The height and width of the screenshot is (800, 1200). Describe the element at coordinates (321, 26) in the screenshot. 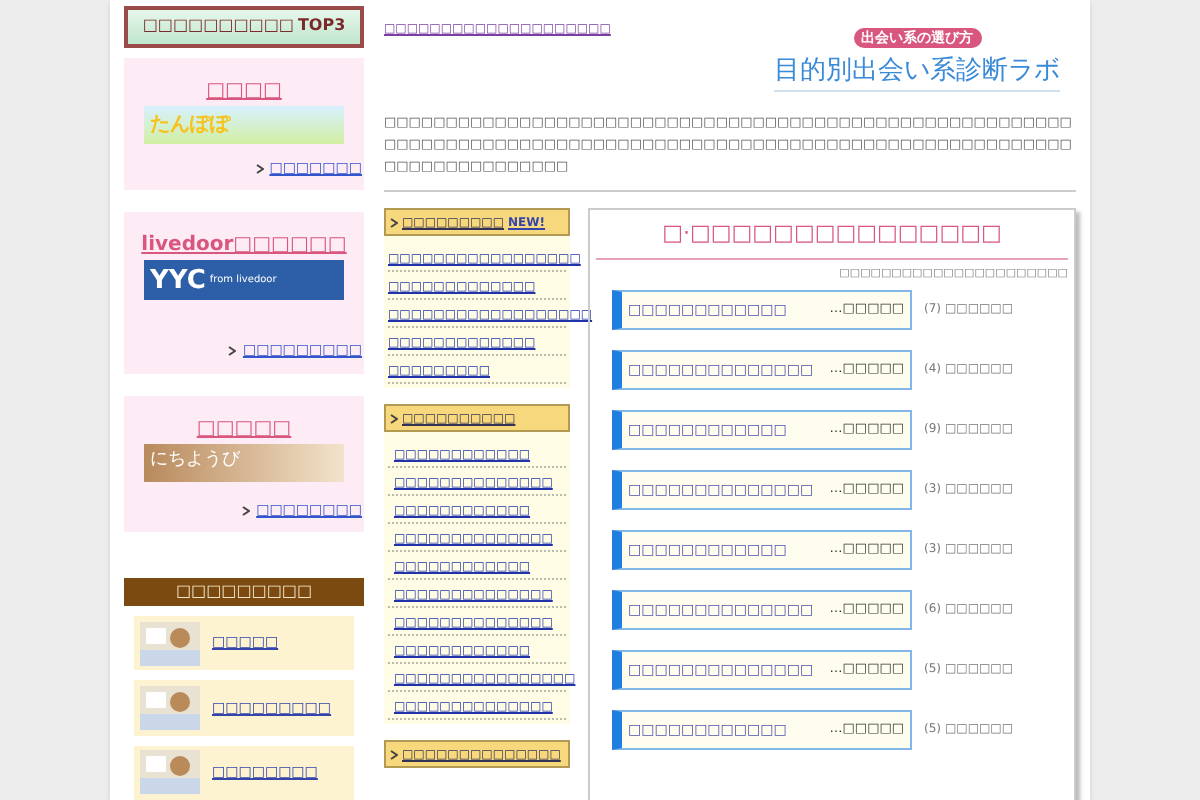

I see `ranking-label: TOP3` at that location.